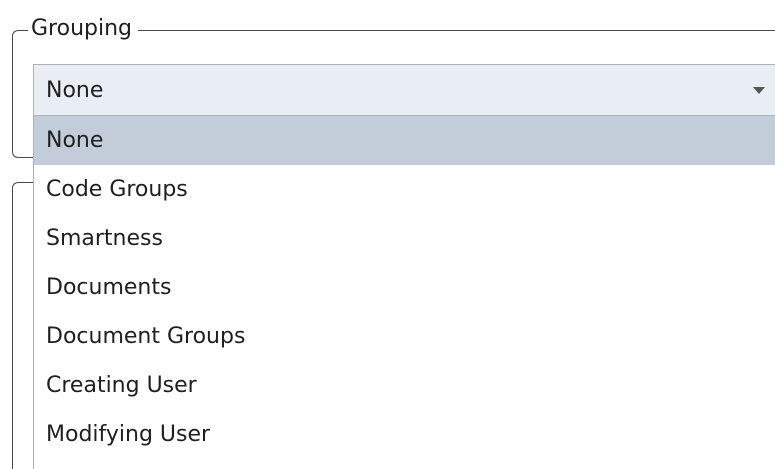 The image size is (775, 469). Describe the element at coordinates (404, 336) in the screenshot. I see `dropdown-option-document-groups: Document Groups` at that location.